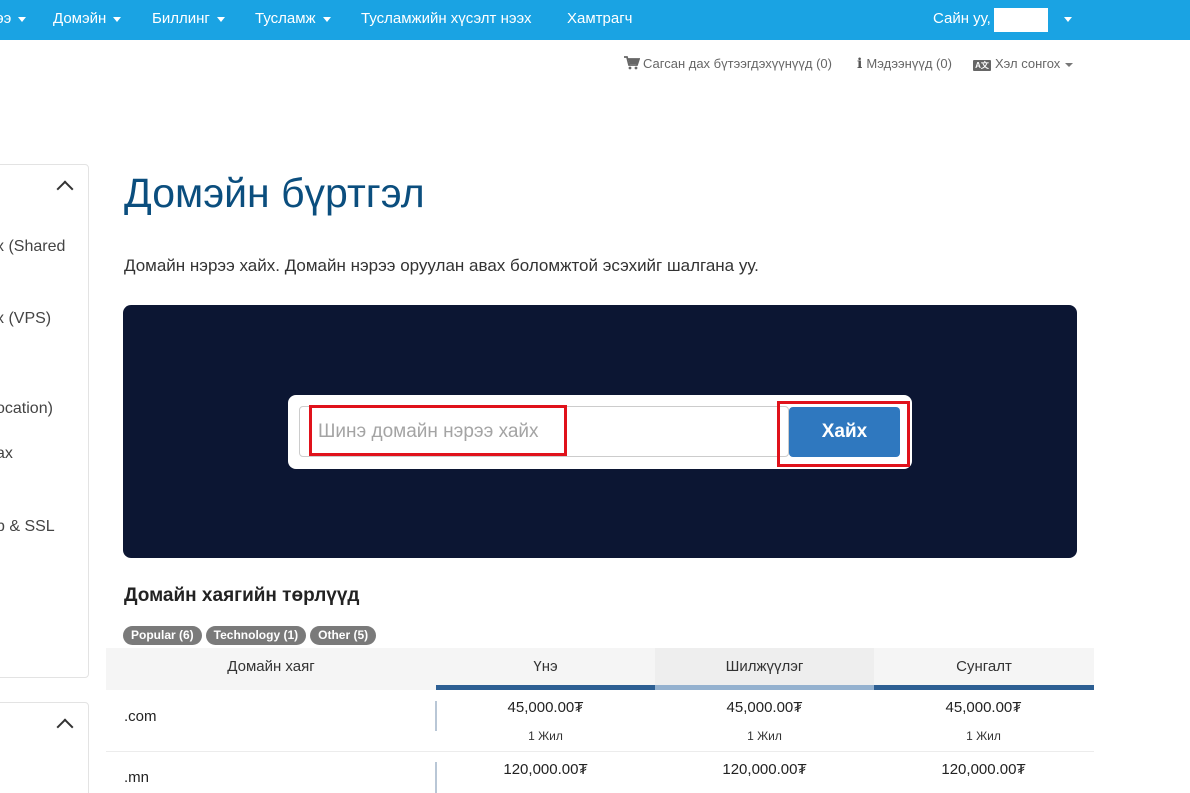  I want to click on column-header-label: Шилжүүлэг, so click(764, 666).